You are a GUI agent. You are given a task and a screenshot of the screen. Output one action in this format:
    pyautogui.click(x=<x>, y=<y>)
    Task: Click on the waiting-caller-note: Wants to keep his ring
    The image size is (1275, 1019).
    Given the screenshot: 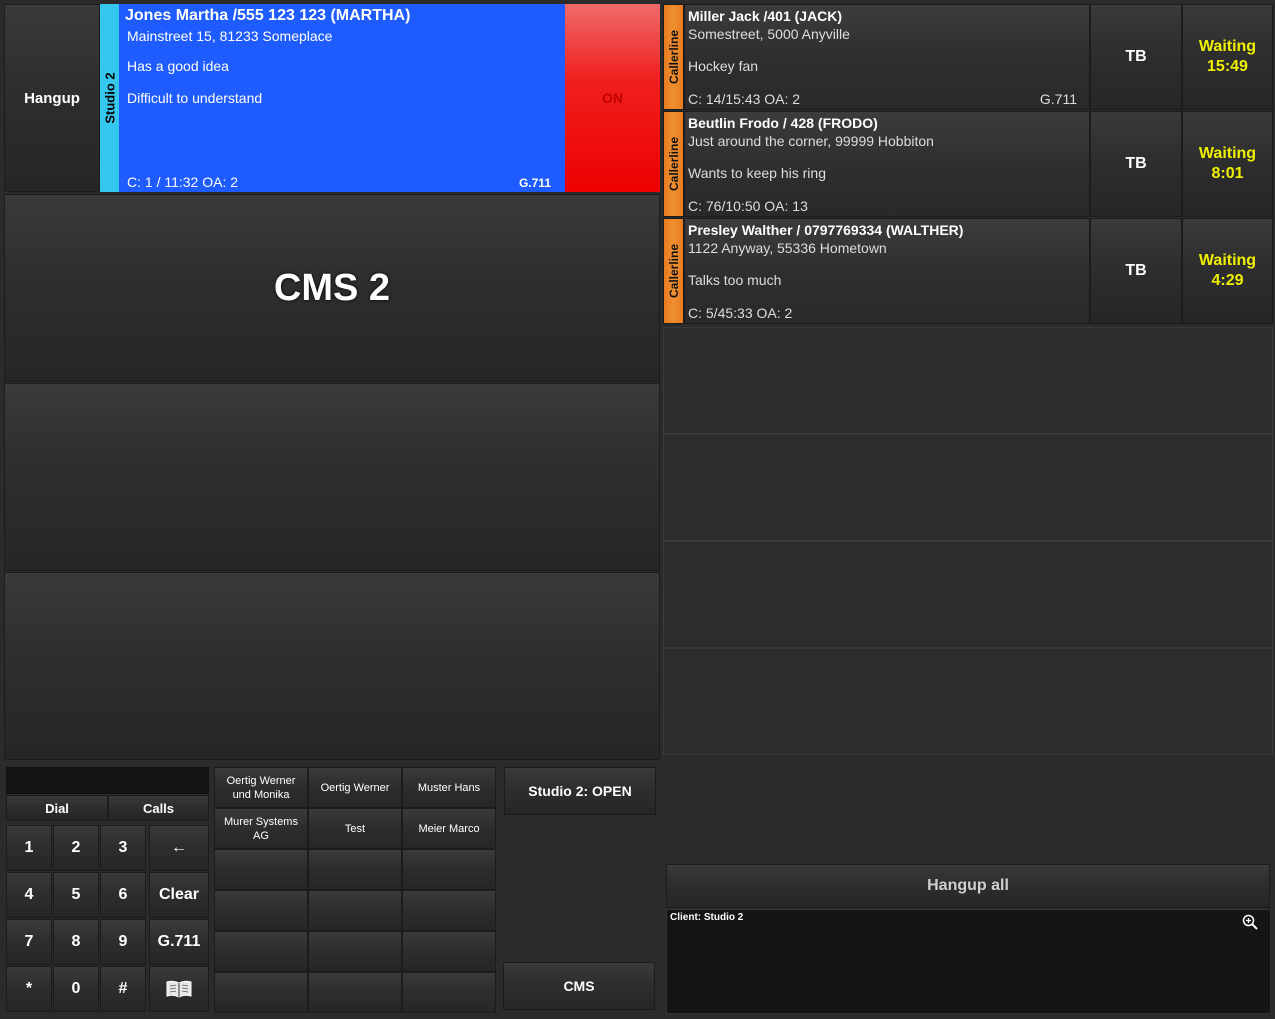 What is the action you would take?
    pyautogui.click(x=757, y=173)
    